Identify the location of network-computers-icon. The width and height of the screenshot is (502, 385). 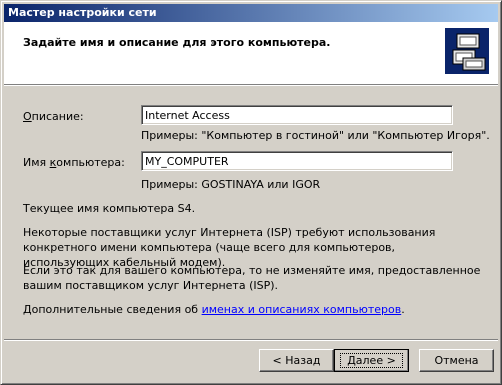
(467, 51).